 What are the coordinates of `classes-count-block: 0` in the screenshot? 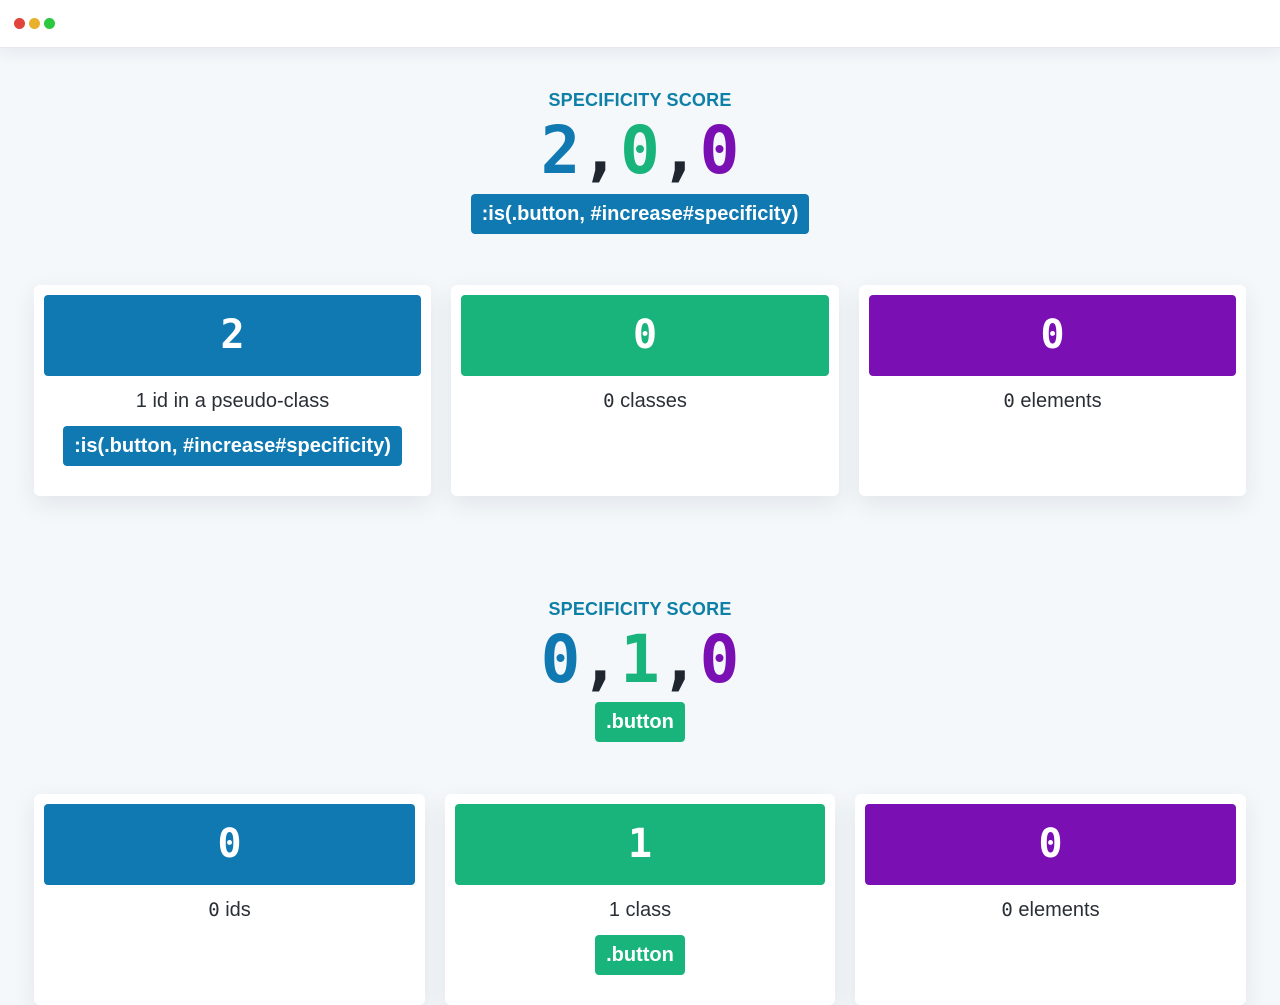 It's located at (645, 335).